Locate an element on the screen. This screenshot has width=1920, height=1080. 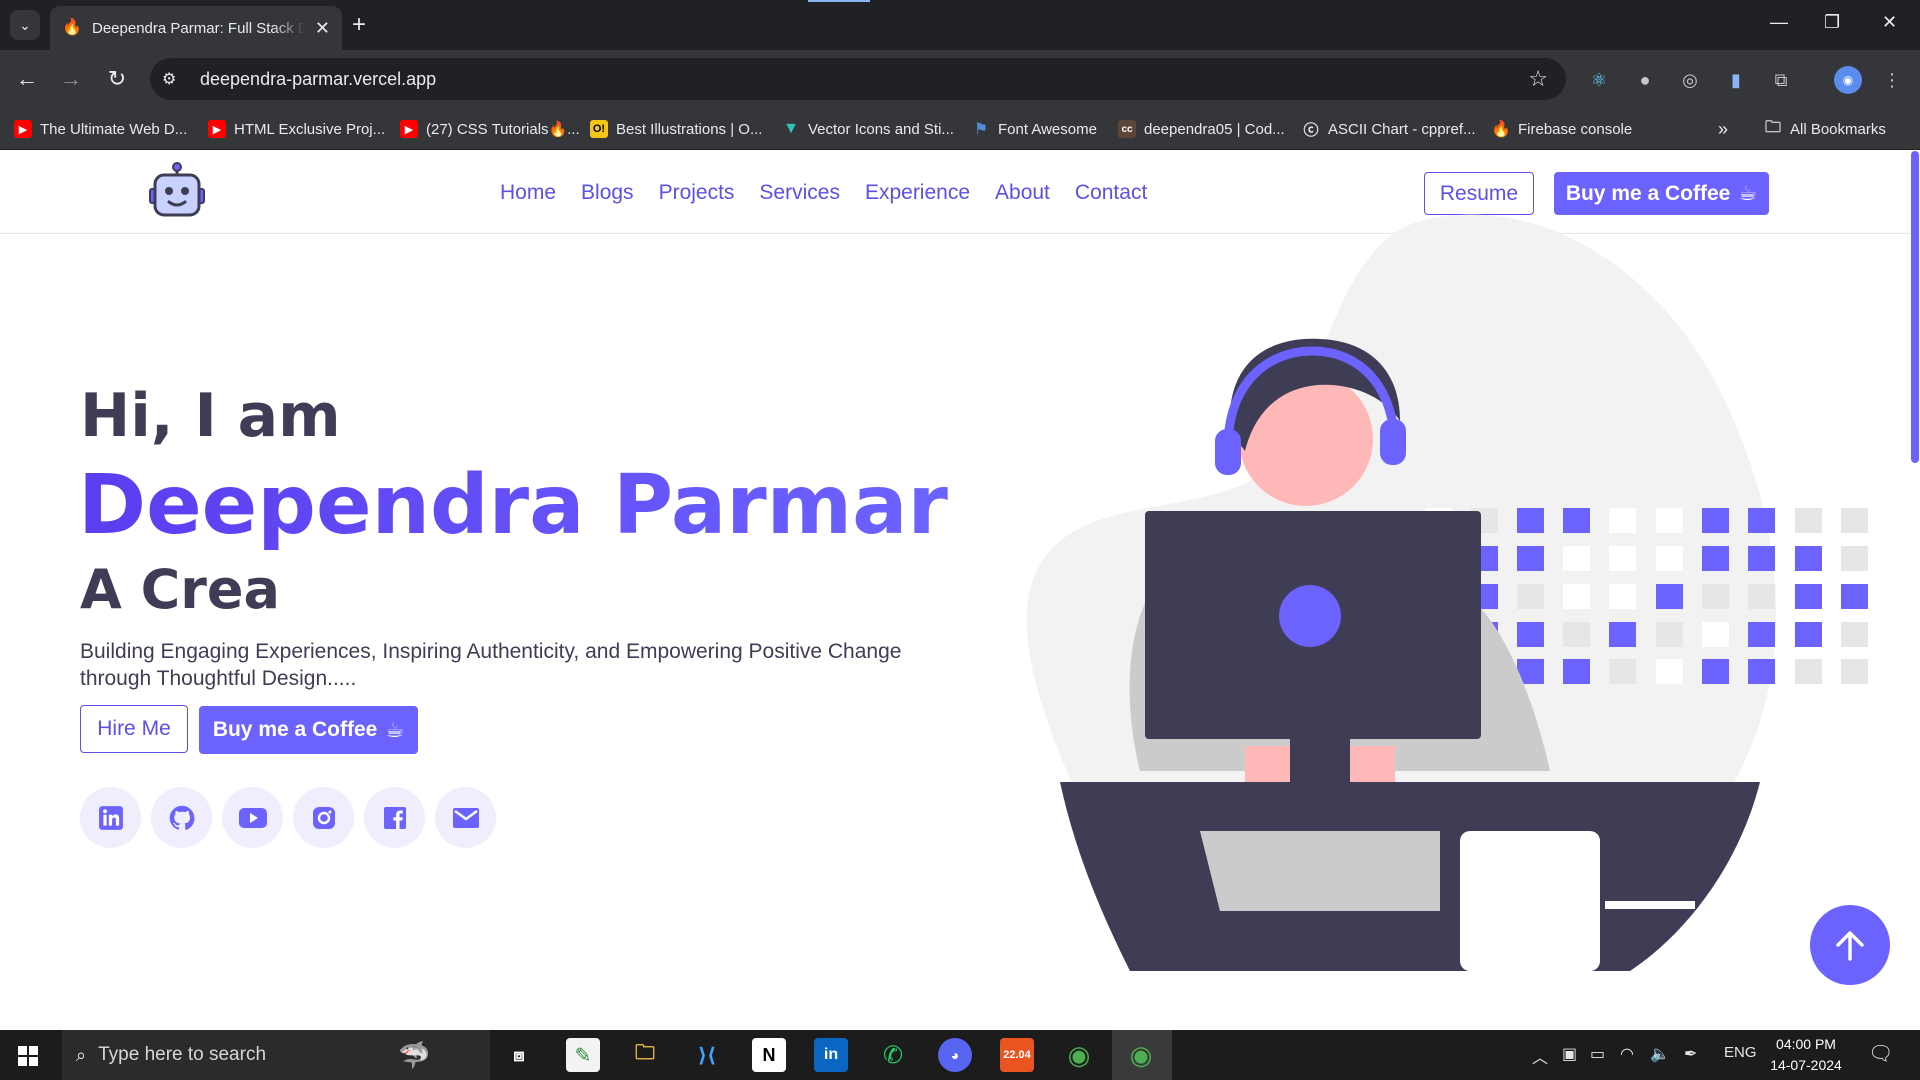
bookmark-star-icon: ☆ is located at coordinates (1538, 79).